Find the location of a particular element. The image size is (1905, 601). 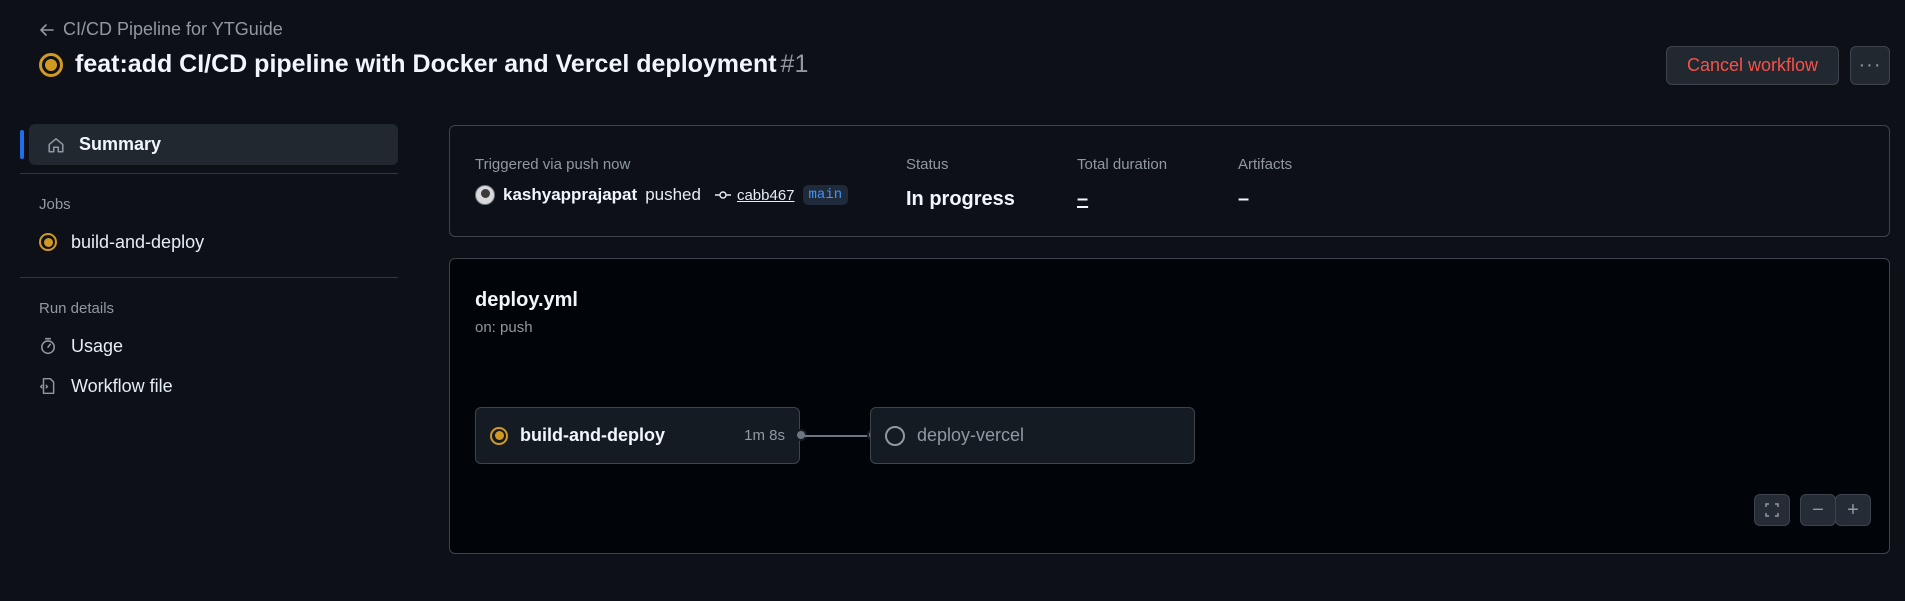

job-connector-line is located at coordinates (837, 436).